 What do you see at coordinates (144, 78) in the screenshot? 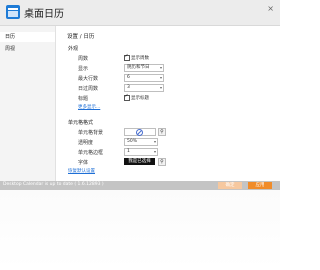
I see `max-rows-select: 6 ▾` at bounding box center [144, 78].